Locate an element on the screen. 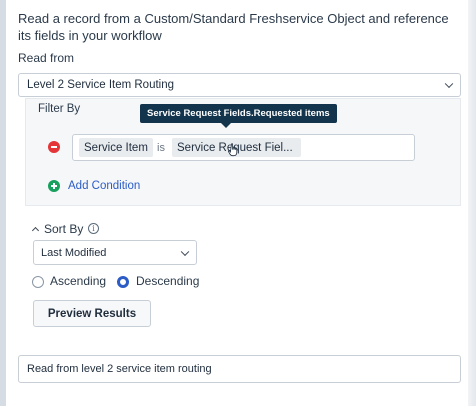 The height and width of the screenshot is (406, 476). add-condition-link: Add Condition is located at coordinates (104, 186).